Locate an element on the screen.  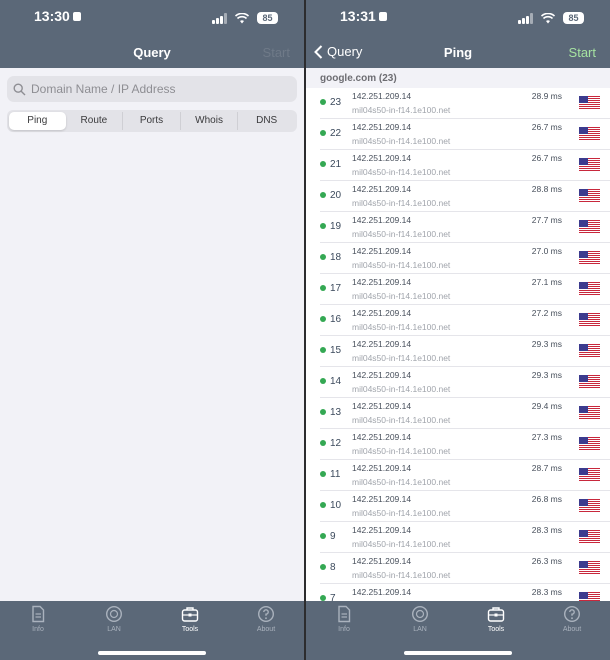
sequence-number: 18 is located at coordinates (336, 257).